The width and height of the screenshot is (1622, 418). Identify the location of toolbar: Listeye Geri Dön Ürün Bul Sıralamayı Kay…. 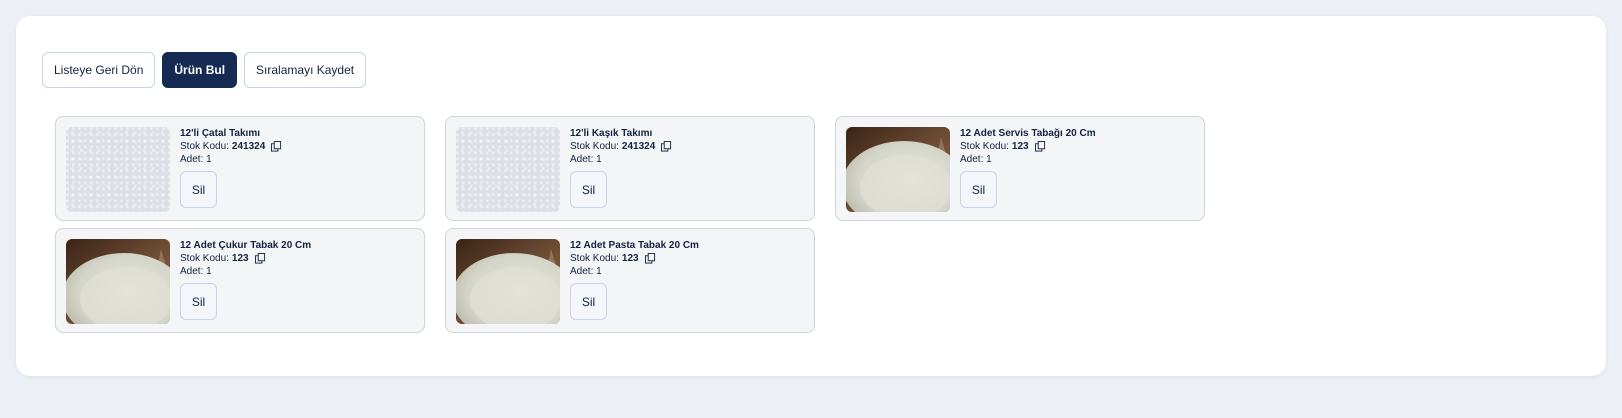
(204, 70).